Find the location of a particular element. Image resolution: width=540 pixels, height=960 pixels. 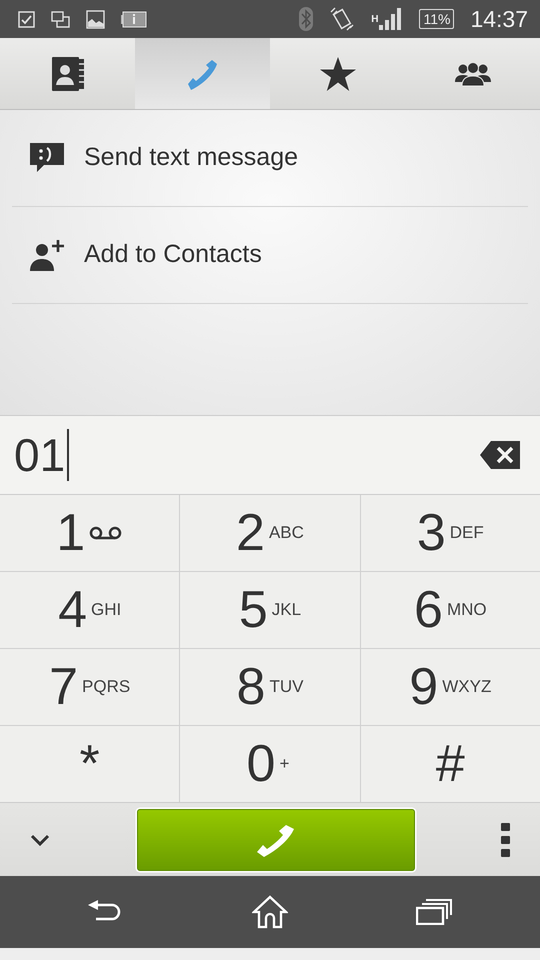

voicemail-icon is located at coordinates (106, 533).